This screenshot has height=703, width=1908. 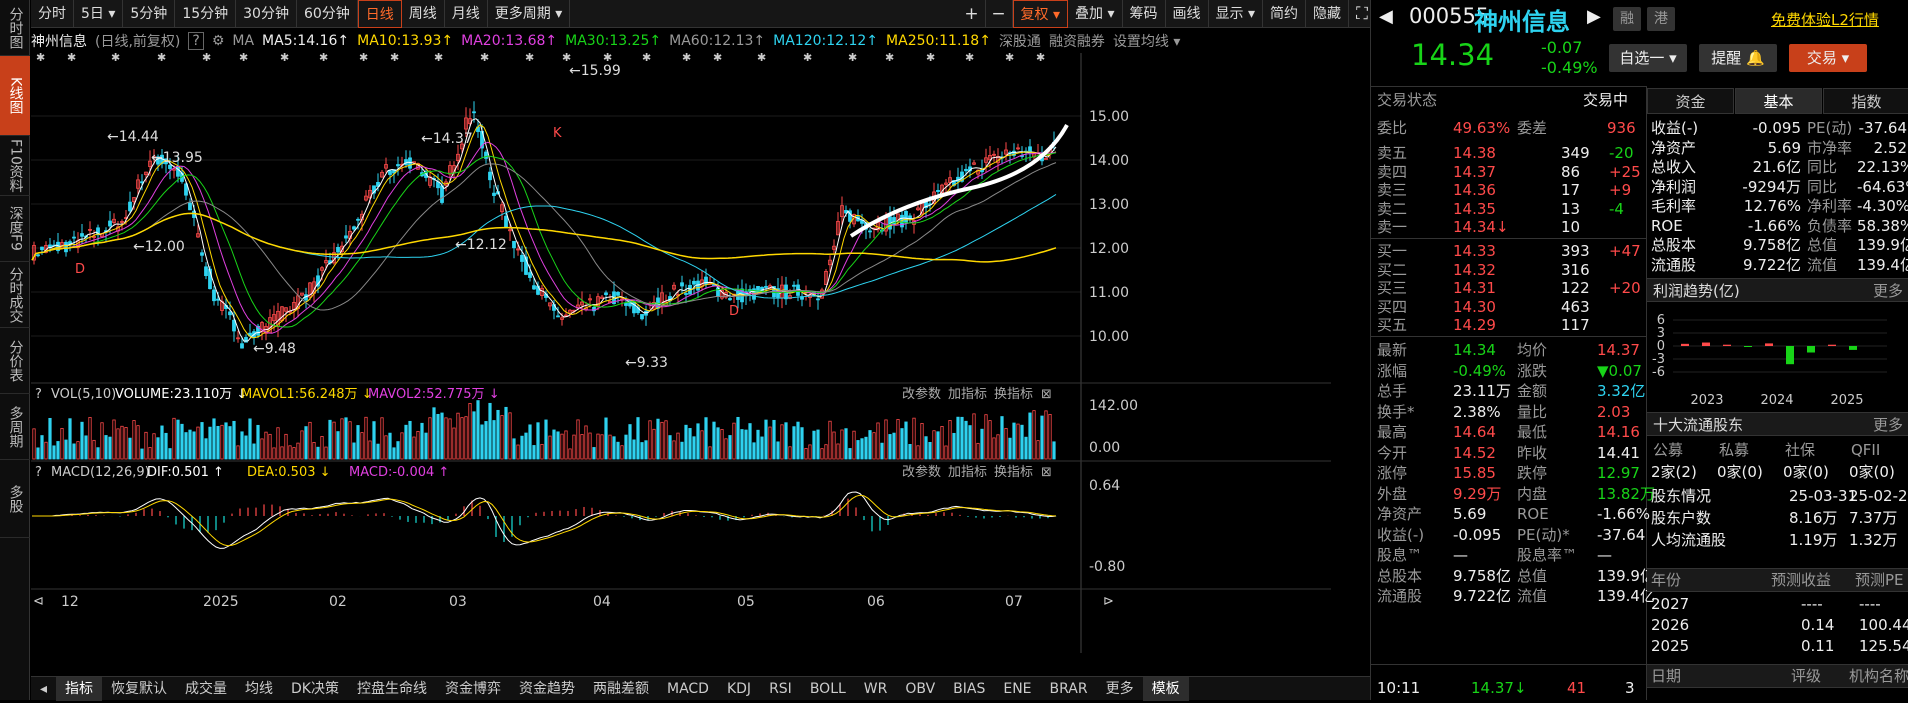 What do you see at coordinates (1882, 225) in the screenshot?
I see `fund-5-cell-3: 58.38%` at bounding box center [1882, 225].